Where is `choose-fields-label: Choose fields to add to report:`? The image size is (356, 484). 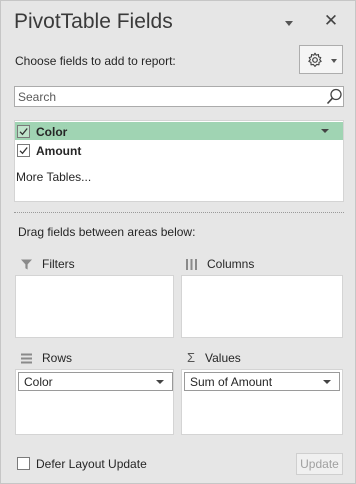
choose-fields-label: Choose fields to add to report: is located at coordinates (95, 61).